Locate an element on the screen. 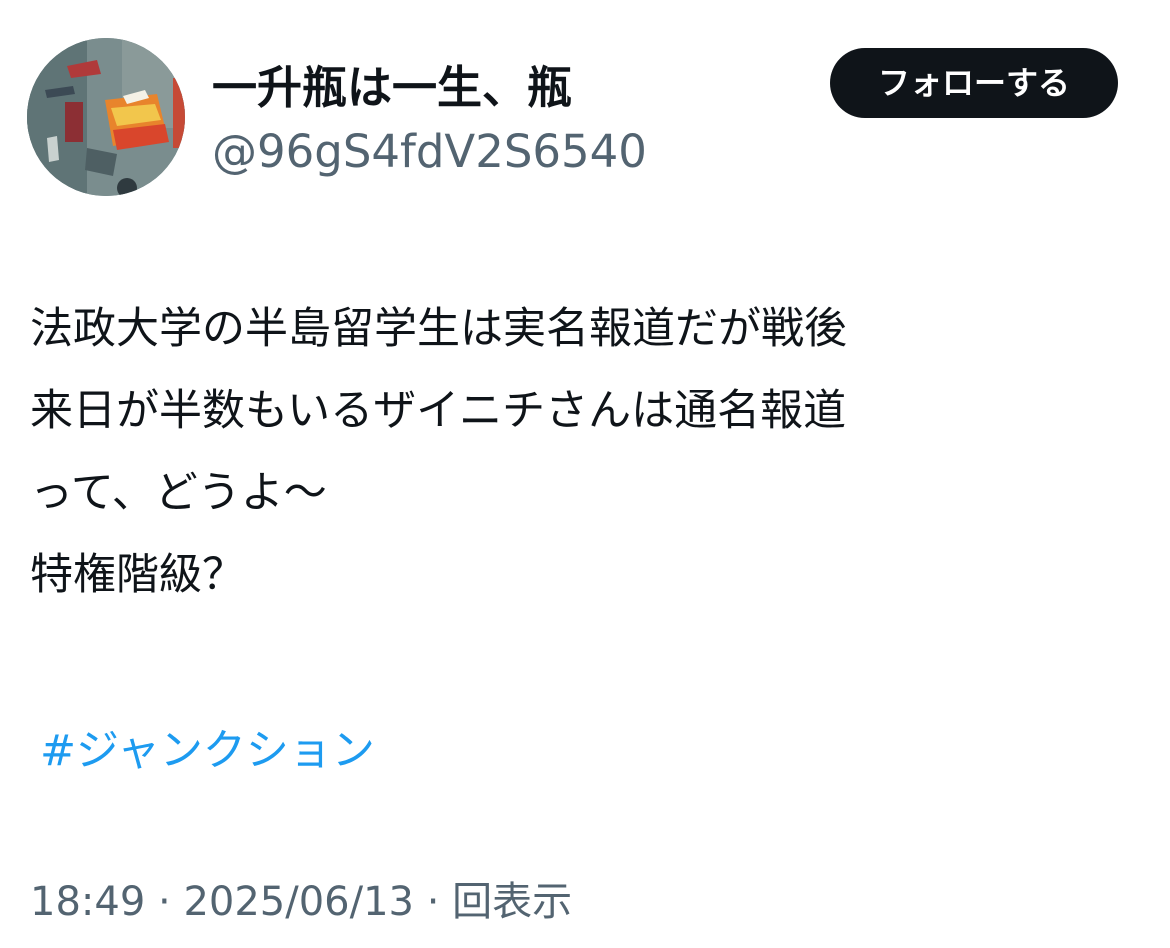  tweet-text-line: 法政大学の半島留学生は実名報道だが戦後 is located at coordinates (438, 329).